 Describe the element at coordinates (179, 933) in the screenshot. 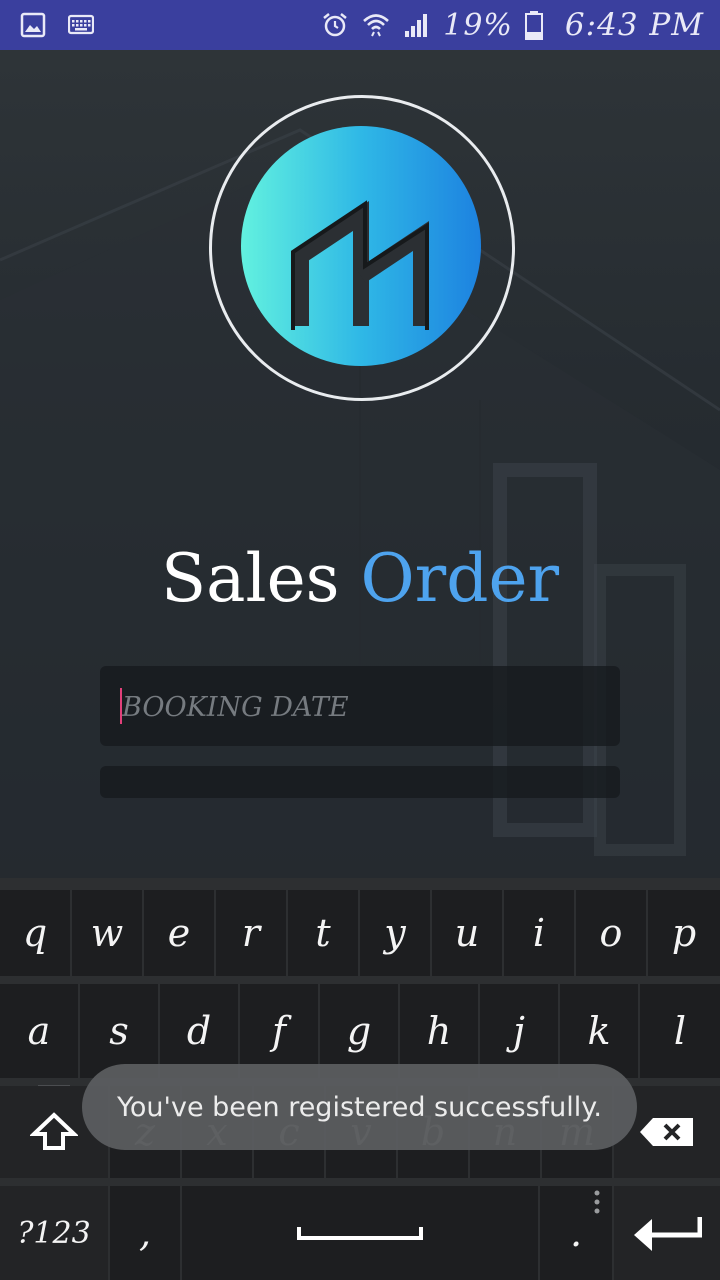

I see `key-e: e` at that location.